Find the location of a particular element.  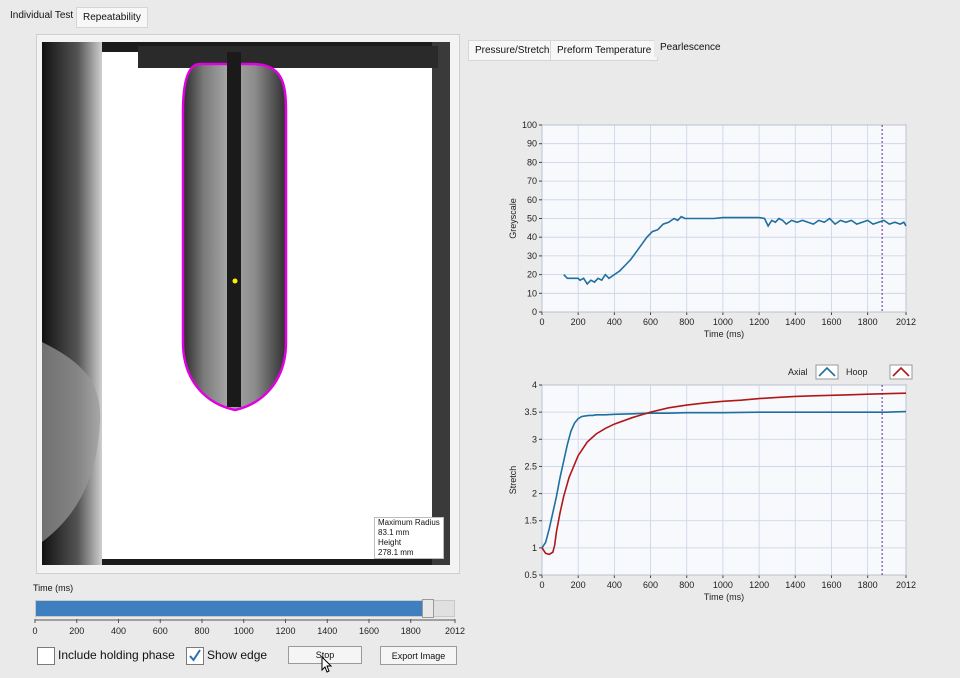

radius-info-box: Maximum Radius 83.1 mm Height 278.1 mm is located at coordinates (409, 538).